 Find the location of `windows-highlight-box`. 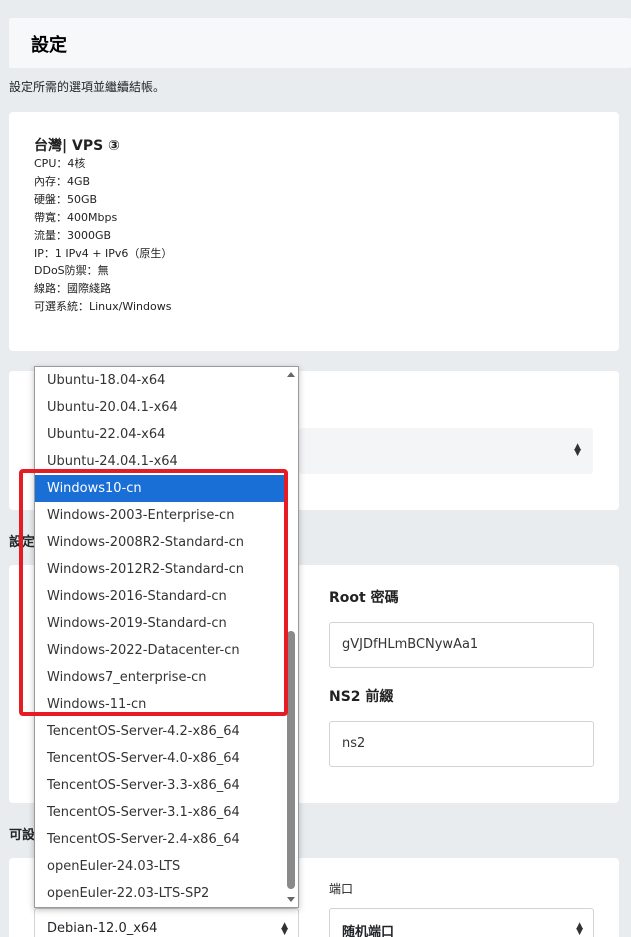

windows-highlight-box is located at coordinates (153, 592).